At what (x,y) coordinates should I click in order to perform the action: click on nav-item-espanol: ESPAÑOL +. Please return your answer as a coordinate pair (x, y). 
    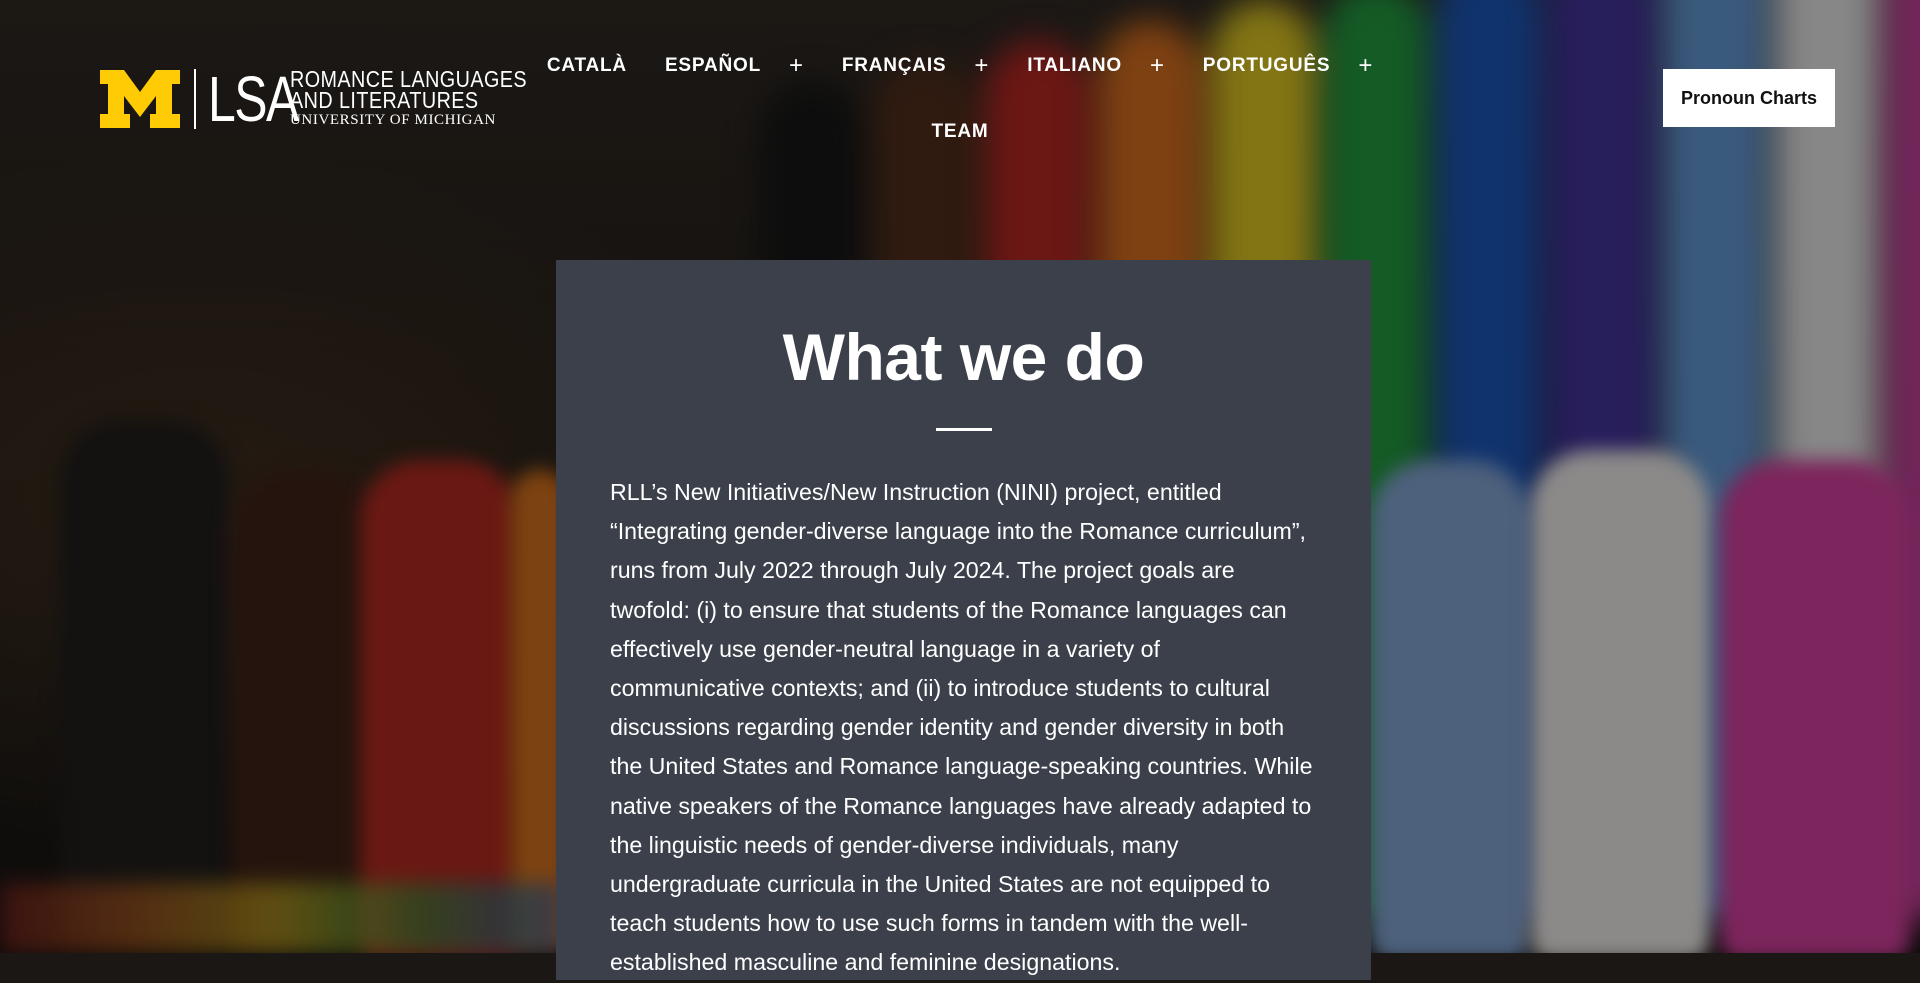
    Looking at the image, I should click on (734, 66).